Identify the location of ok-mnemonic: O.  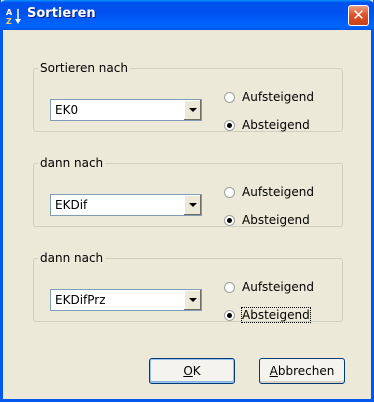
(188, 371).